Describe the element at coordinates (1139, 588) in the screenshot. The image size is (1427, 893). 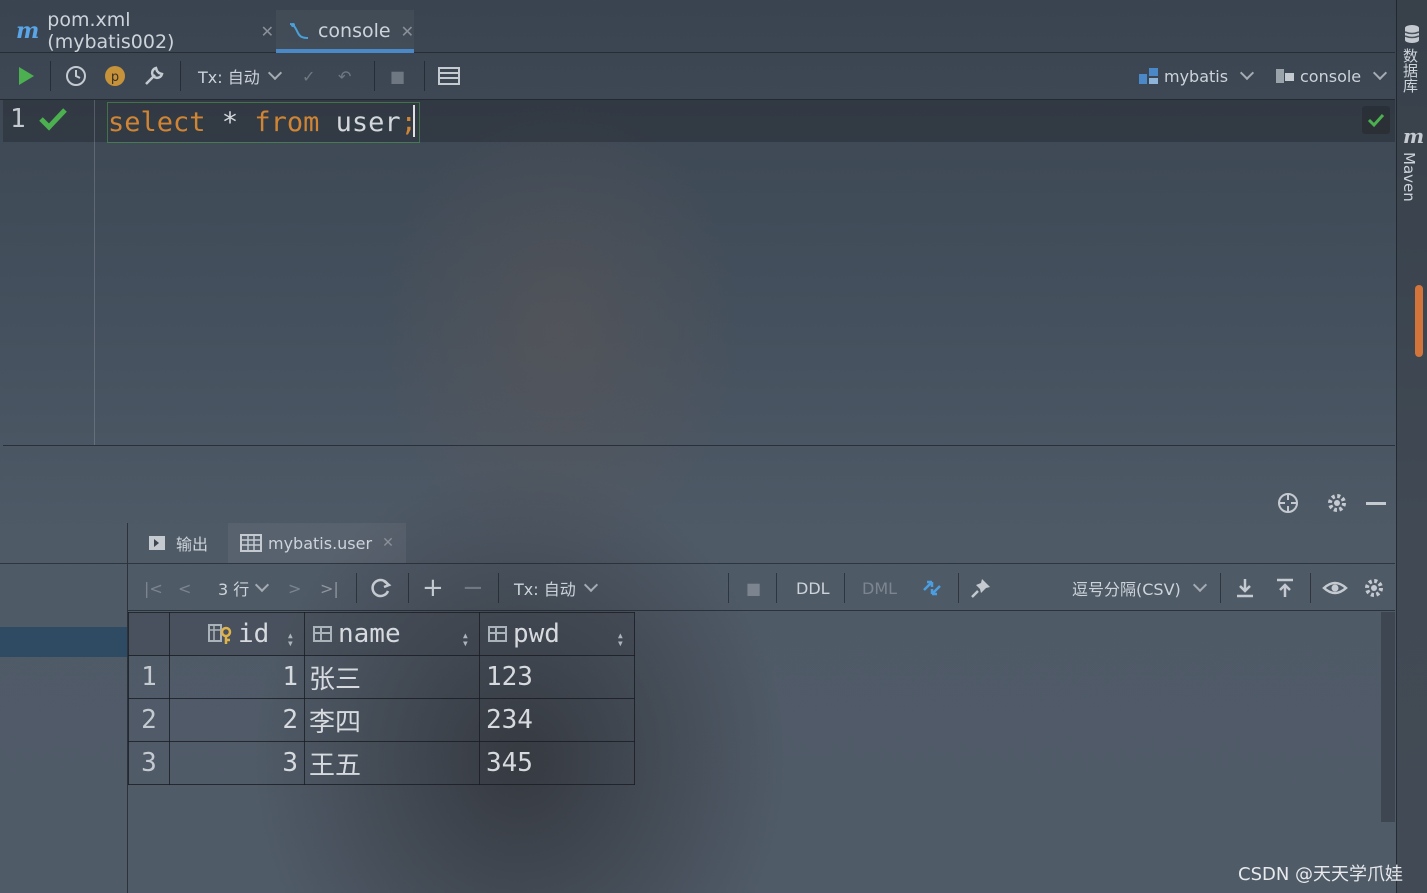
I see `export-format-dropdown: 逗号分隔(CSV)` at that location.